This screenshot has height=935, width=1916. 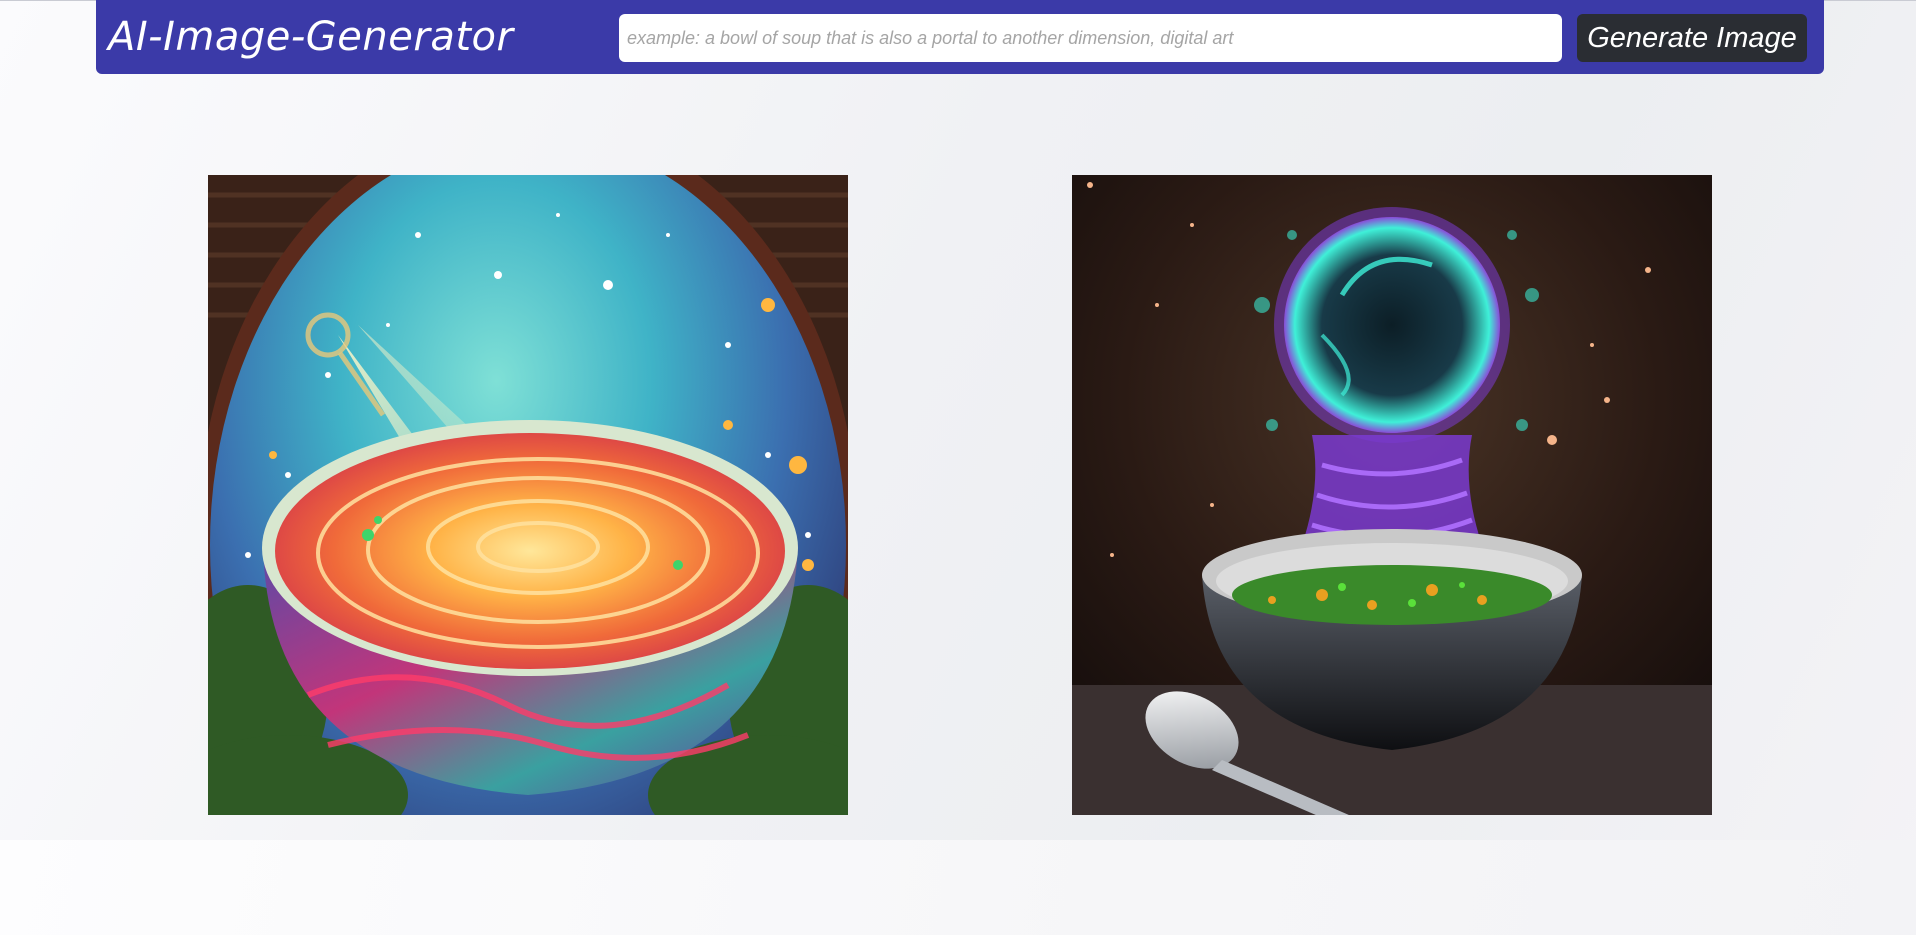 I want to click on navbar: AI-Image-Generator Generate Image, so click(x=960, y=37).